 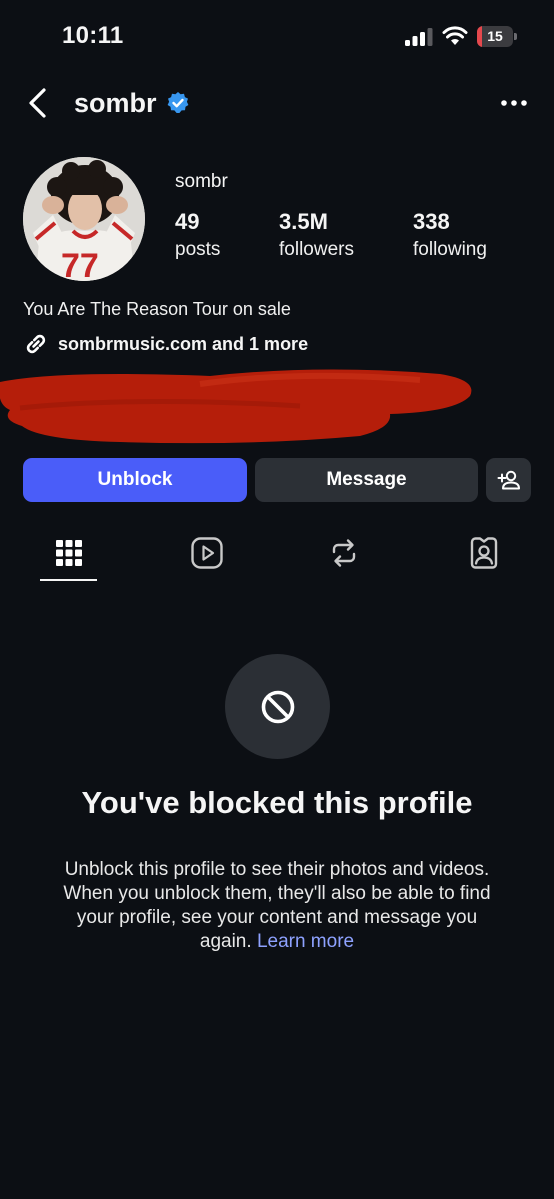 What do you see at coordinates (431, 221) in the screenshot?
I see `following-count: 338` at bounding box center [431, 221].